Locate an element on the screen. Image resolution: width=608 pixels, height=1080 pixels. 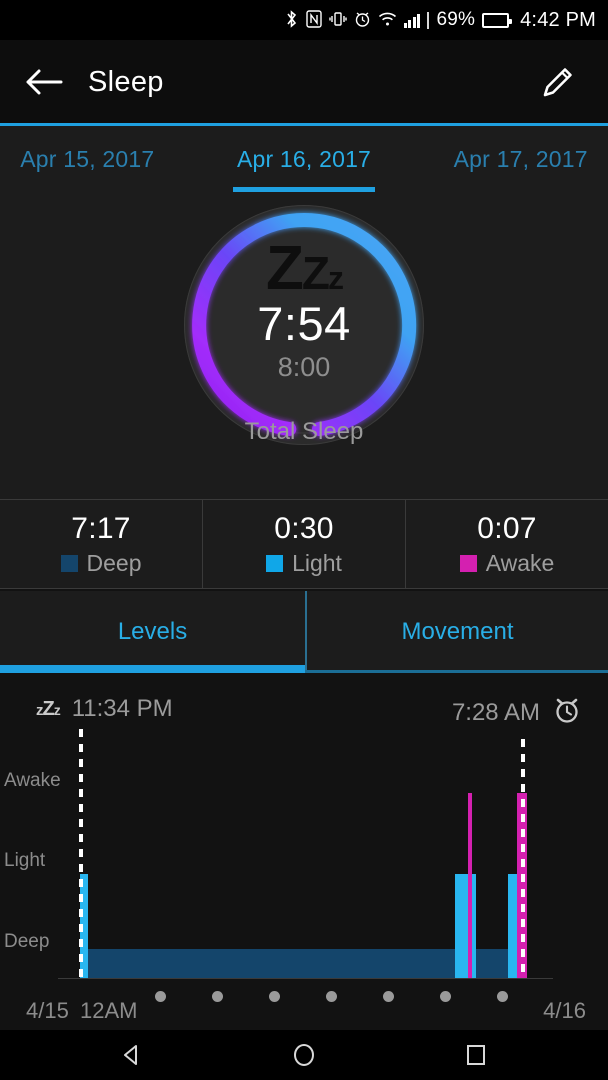
android-nav-bar is located at coordinates (304, 1055).